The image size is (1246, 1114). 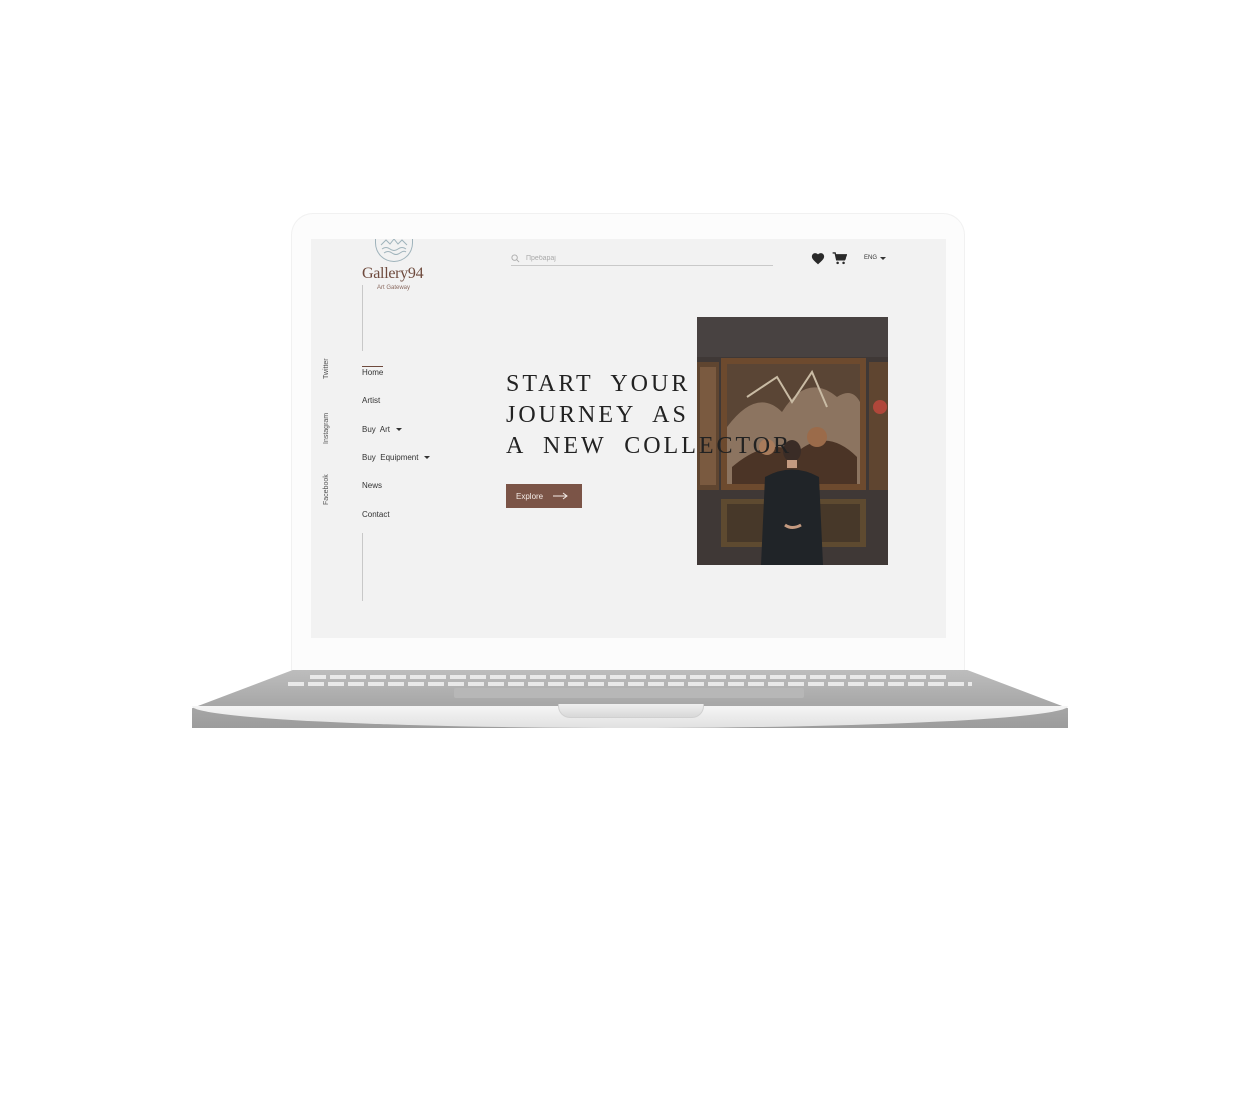 What do you see at coordinates (818, 258) in the screenshot?
I see `heart-icon` at bounding box center [818, 258].